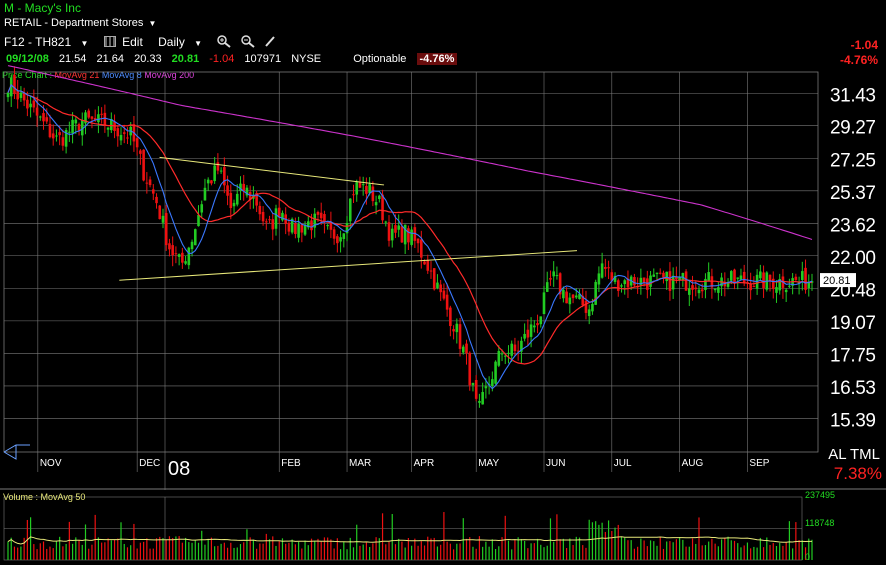 The width and height of the screenshot is (886, 565). What do you see at coordinates (865, 454) in the screenshot?
I see `tml-label: TML` at bounding box center [865, 454].